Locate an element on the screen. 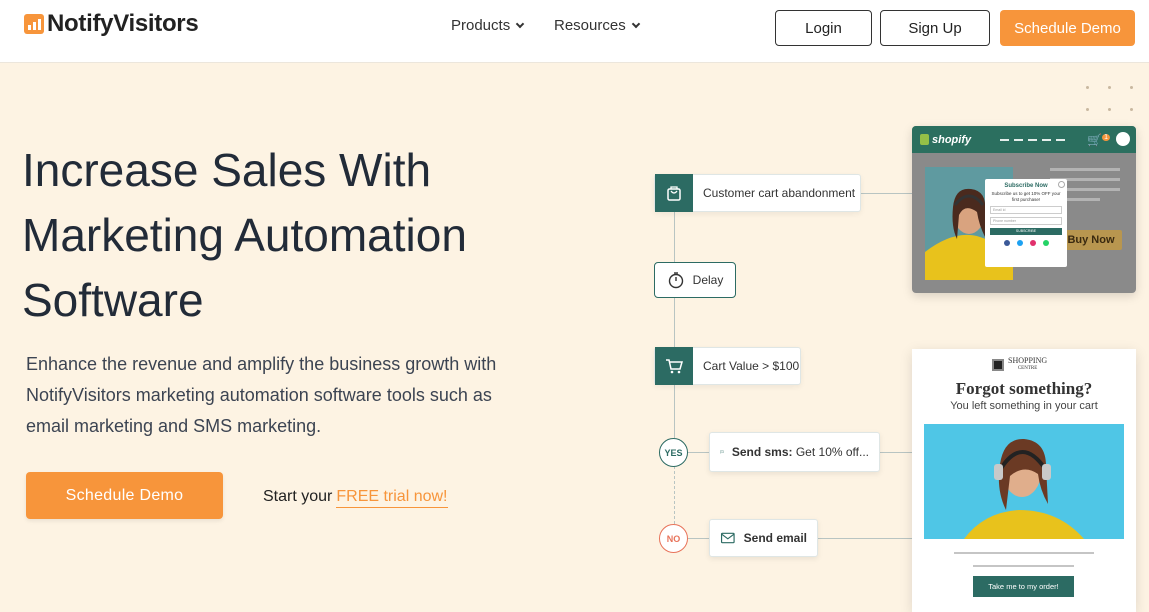 Image resolution: width=1149 pixels, height=612 pixels. brand-icon is located at coordinates (998, 365).